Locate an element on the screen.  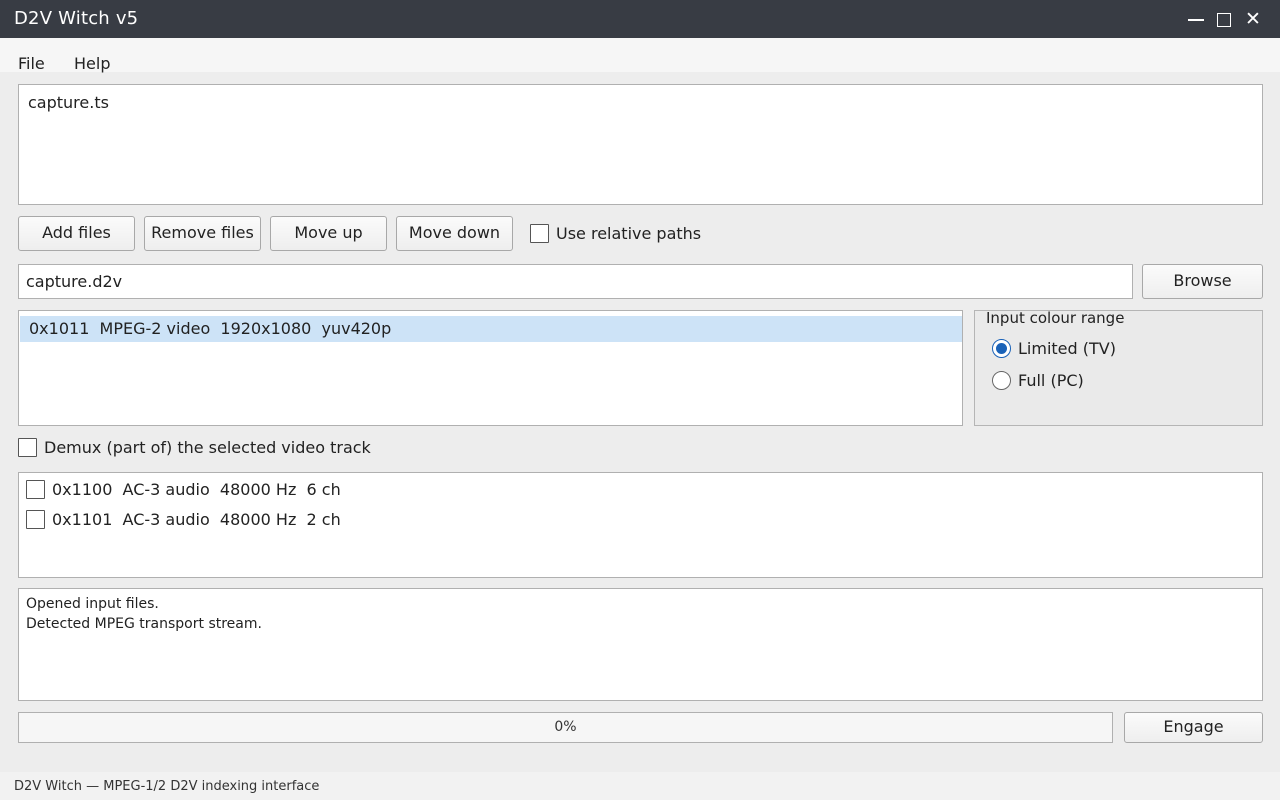
limited-tv-radio is located at coordinates (1001, 348).